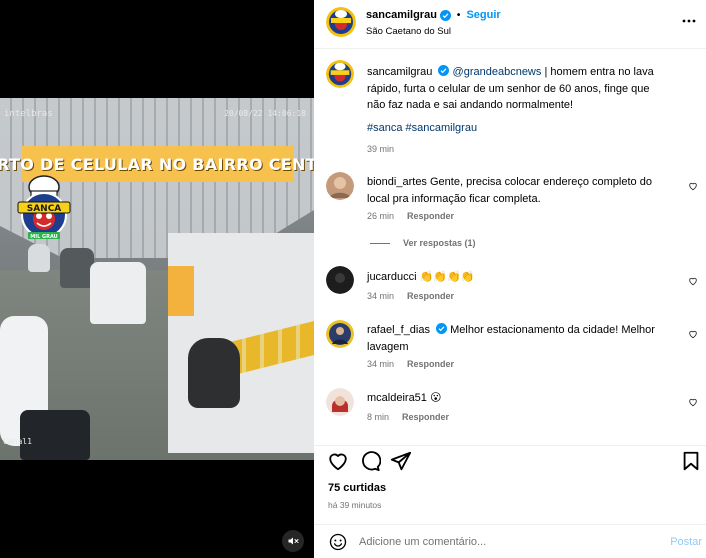  What do you see at coordinates (422, 128) in the screenshot?
I see `caption-hashtags: #sanca #sancamilgrau` at bounding box center [422, 128].